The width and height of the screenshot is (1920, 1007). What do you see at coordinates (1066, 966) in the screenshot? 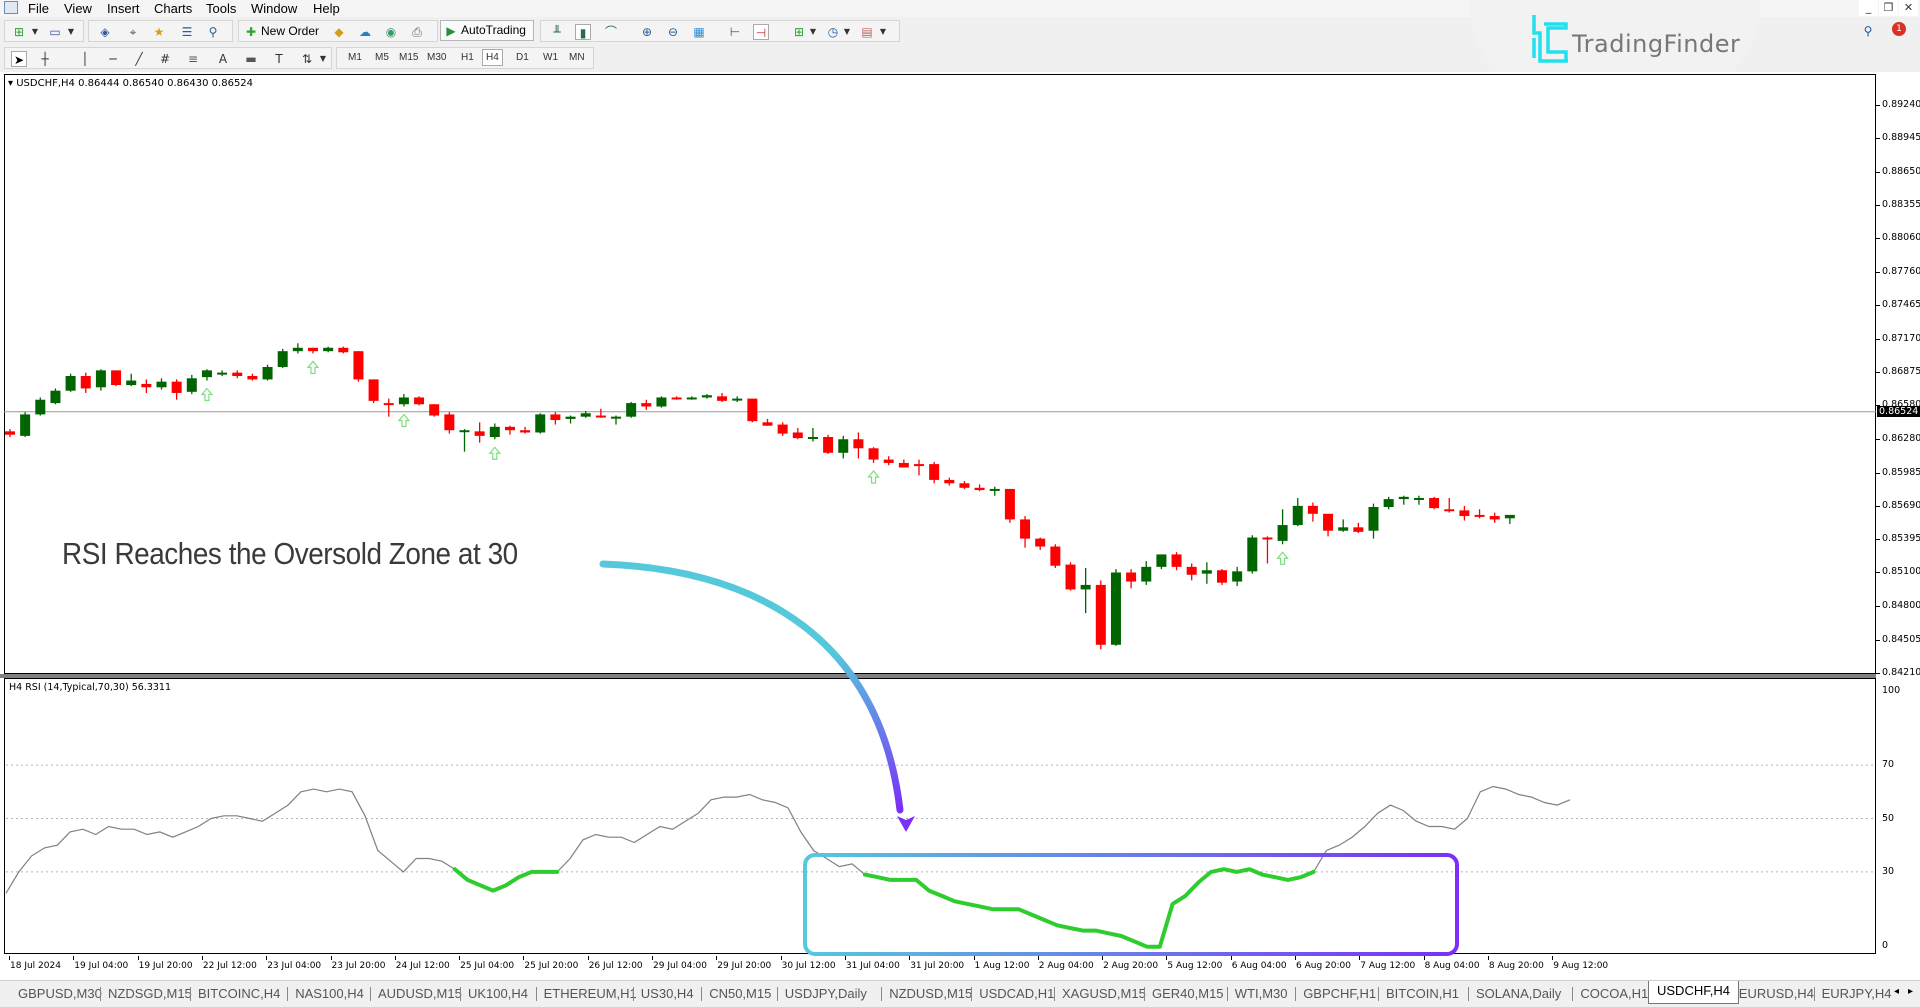
I see `time-axis-label: 2 Aug 04:00` at bounding box center [1066, 966].